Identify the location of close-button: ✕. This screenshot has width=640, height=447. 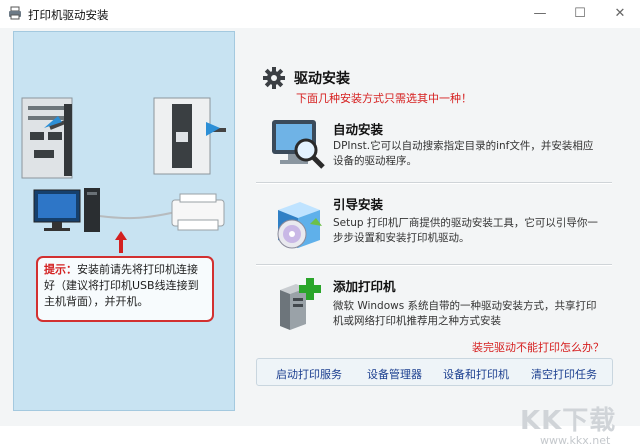
(620, 14).